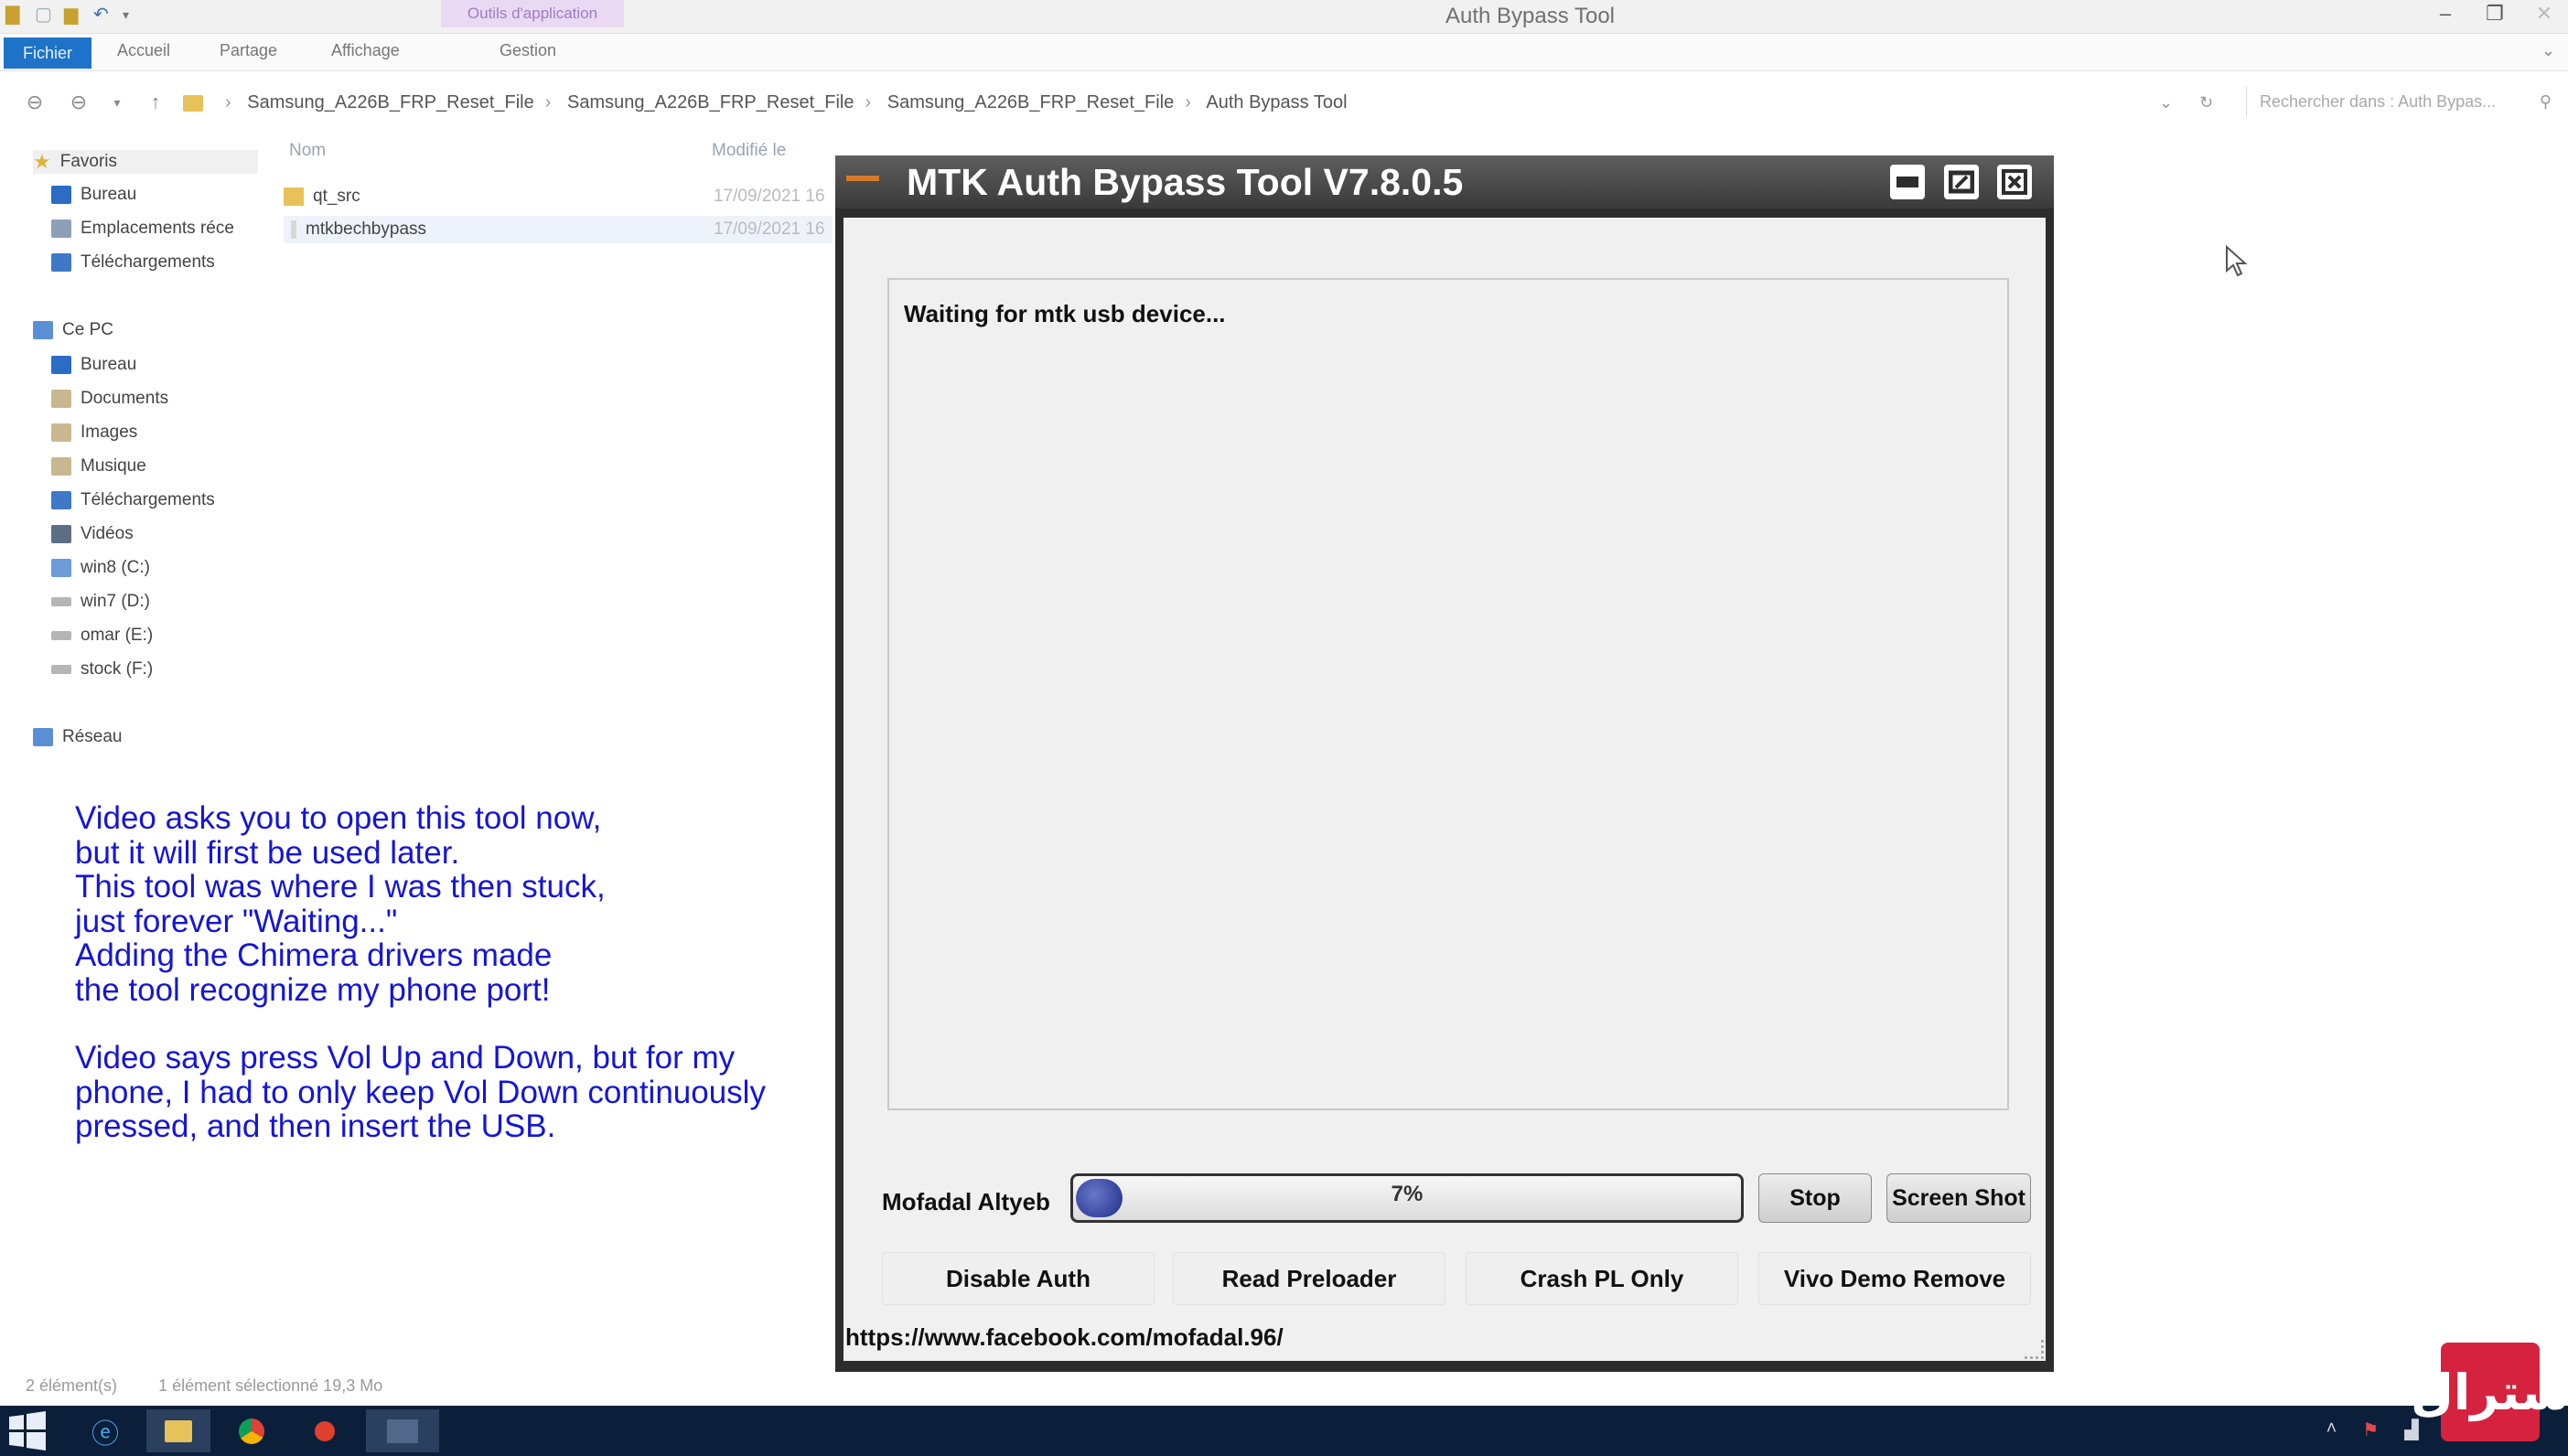 This screenshot has width=2568, height=1456. Describe the element at coordinates (46, 15) in the screenshot. I see `properties-icon: ▢` at that location.